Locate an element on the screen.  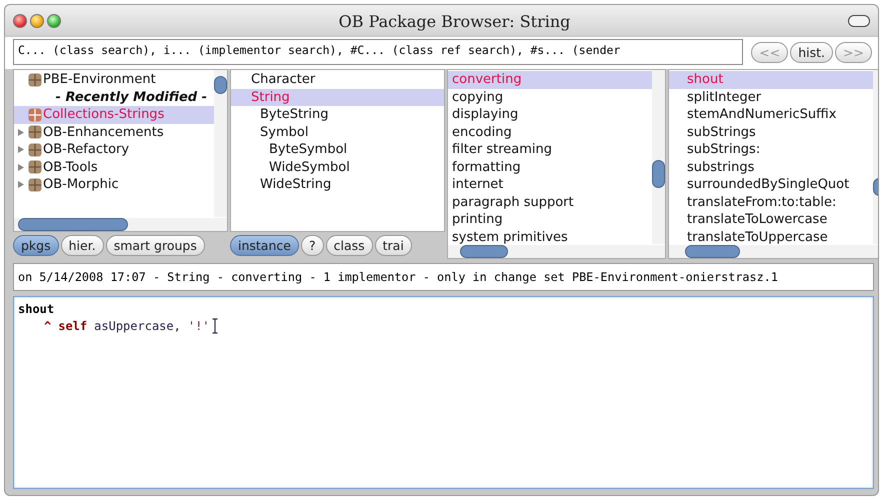
zoom-icon is located at coordinates (54, 21).